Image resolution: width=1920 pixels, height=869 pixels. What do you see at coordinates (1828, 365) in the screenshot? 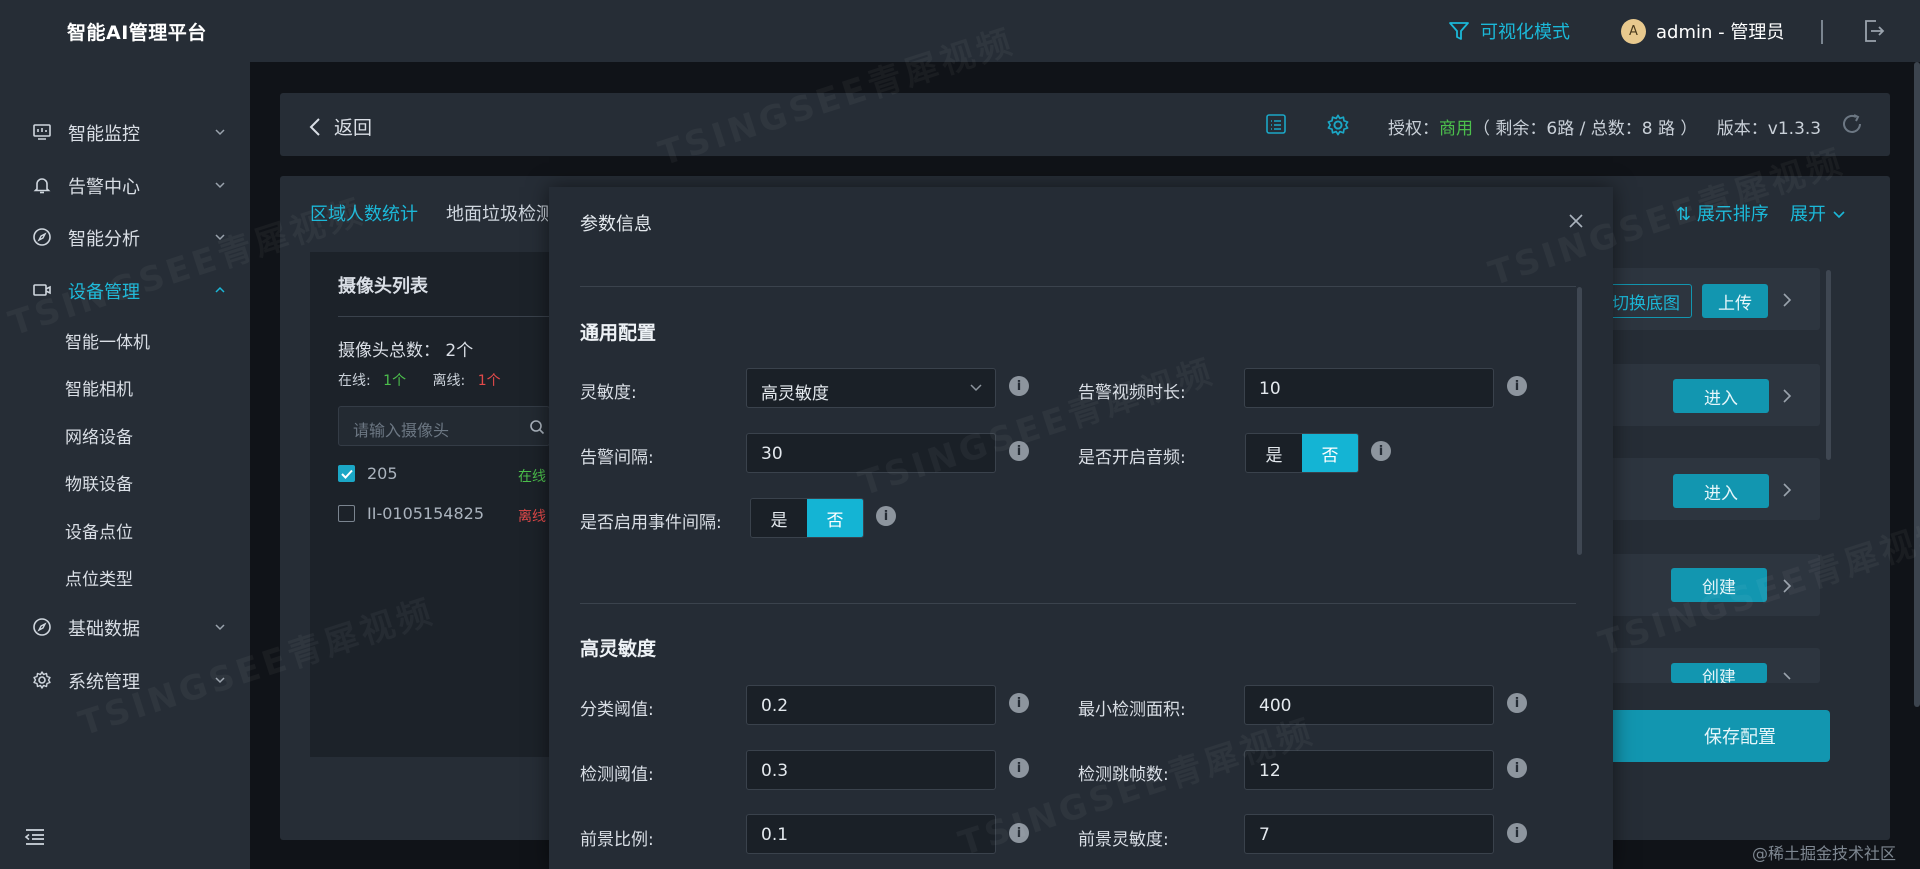
I see `stage-list-scrollbar` at bounding box center [1828, 365].